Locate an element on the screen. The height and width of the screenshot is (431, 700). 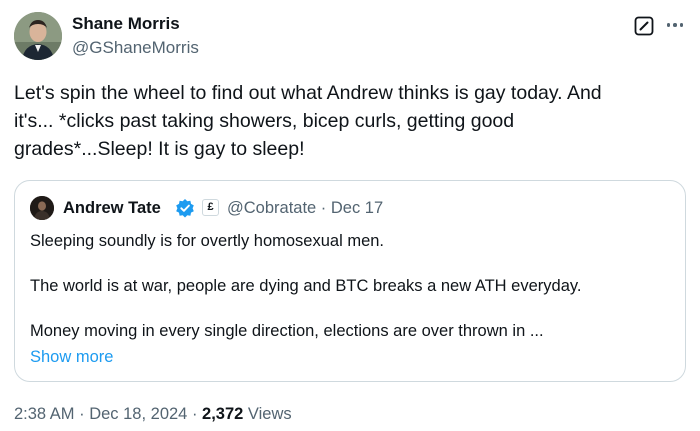
grok-button is located at coordinates (644, 26).